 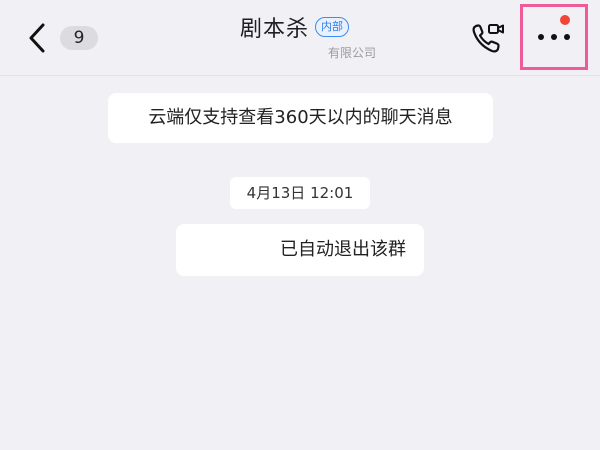 What do you see at coordinates (352, 53) in the screenshot?
I see `chat-subtitle: 有限公司` at bounding box center [352, 53].